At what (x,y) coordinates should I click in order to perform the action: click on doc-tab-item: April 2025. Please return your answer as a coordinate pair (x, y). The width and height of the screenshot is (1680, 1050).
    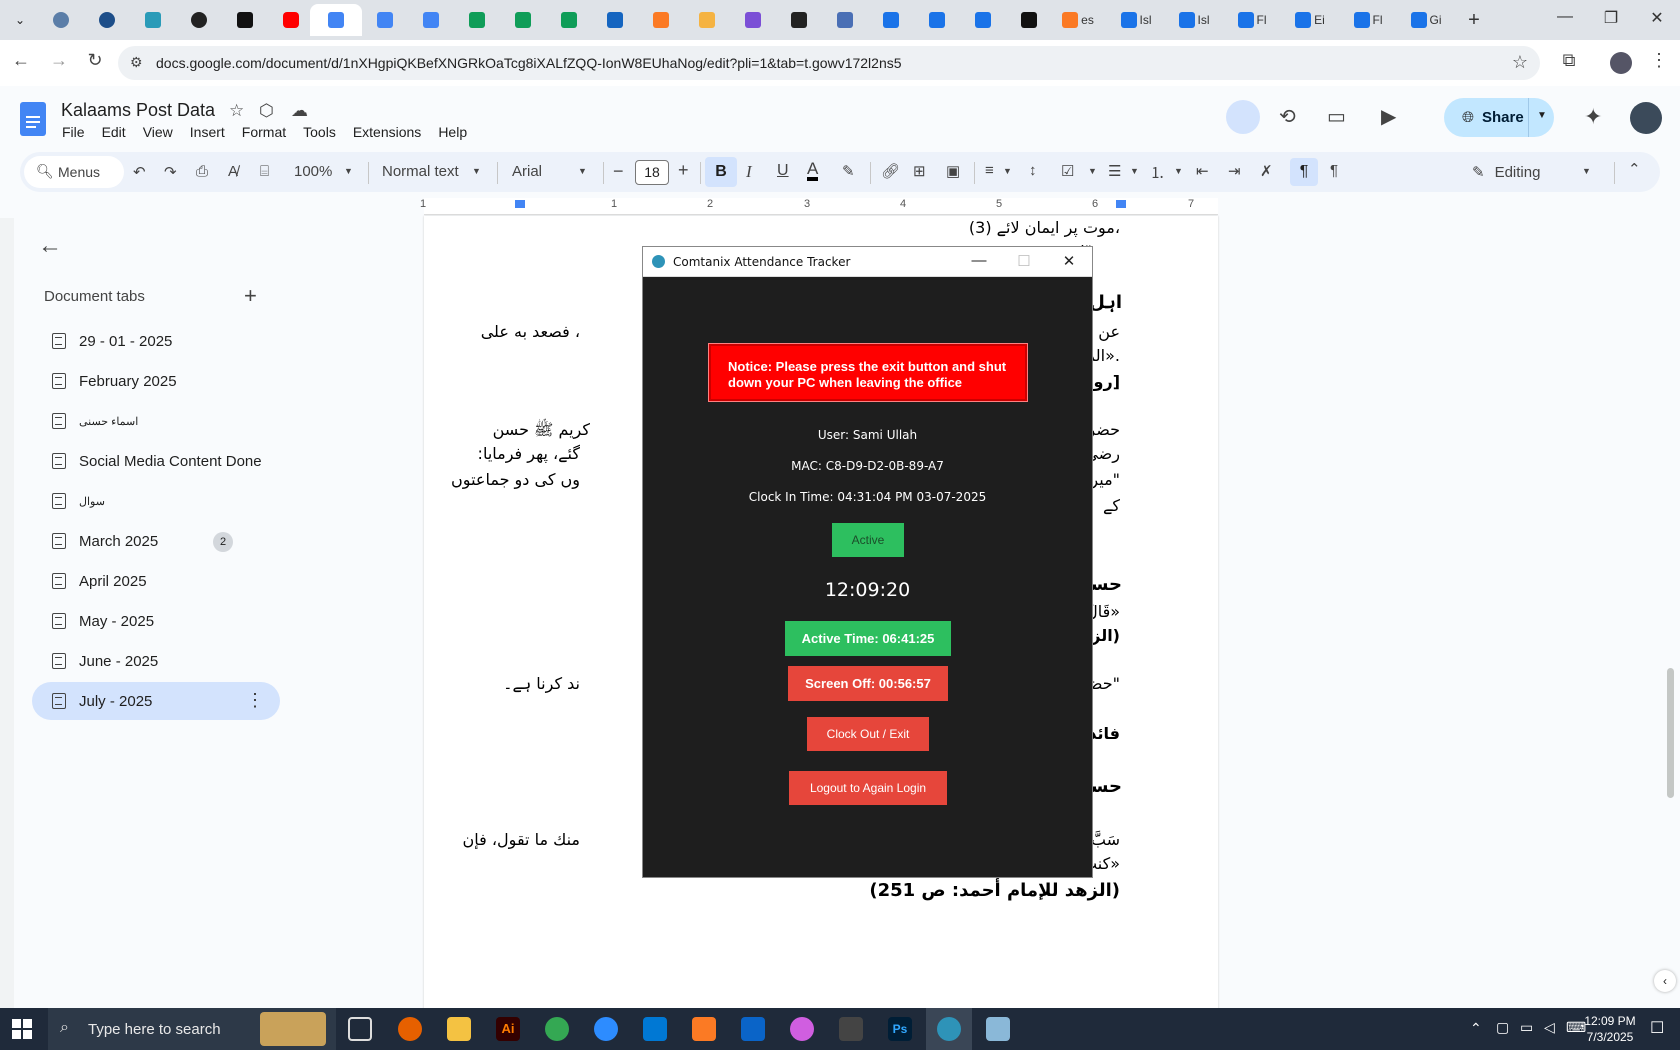
    Looking at the image, I should click on (156, 581).